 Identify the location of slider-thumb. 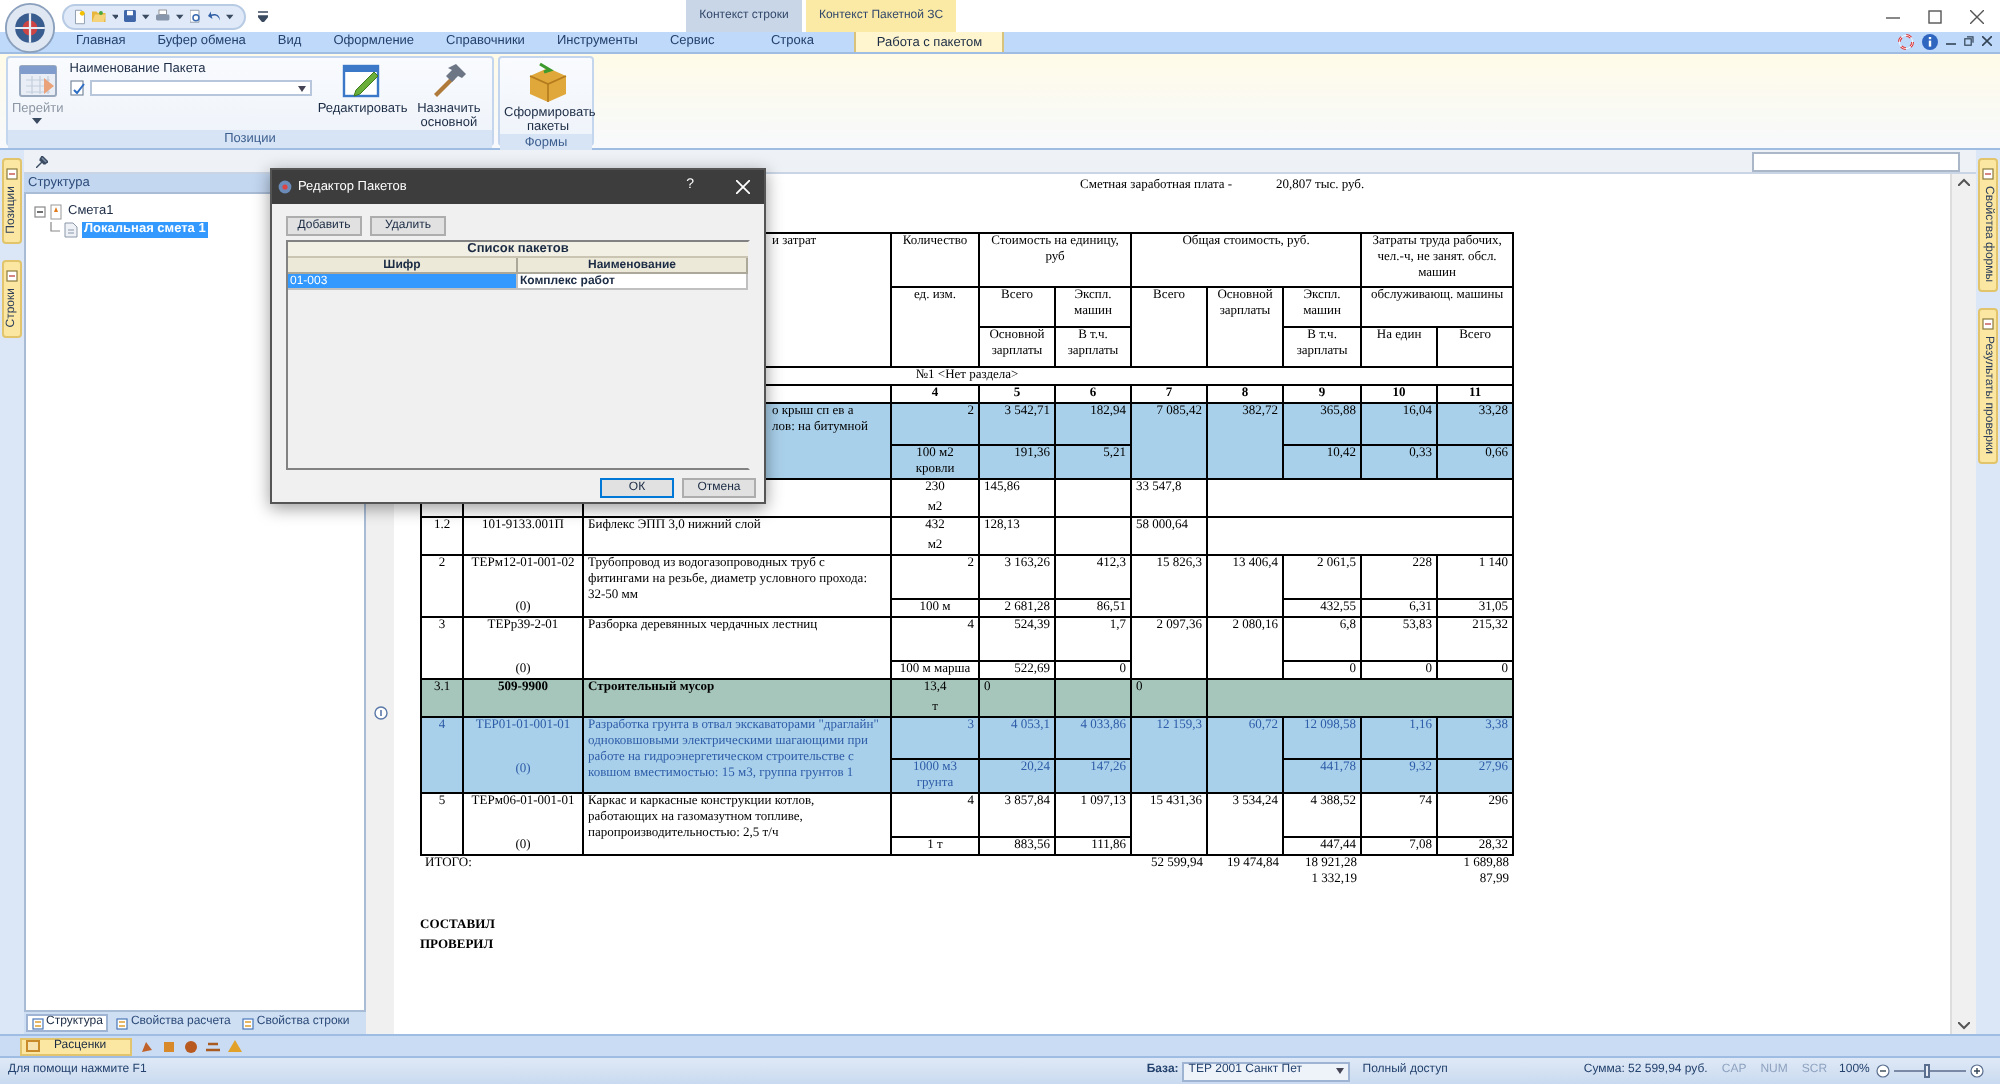
(1926, 1071).